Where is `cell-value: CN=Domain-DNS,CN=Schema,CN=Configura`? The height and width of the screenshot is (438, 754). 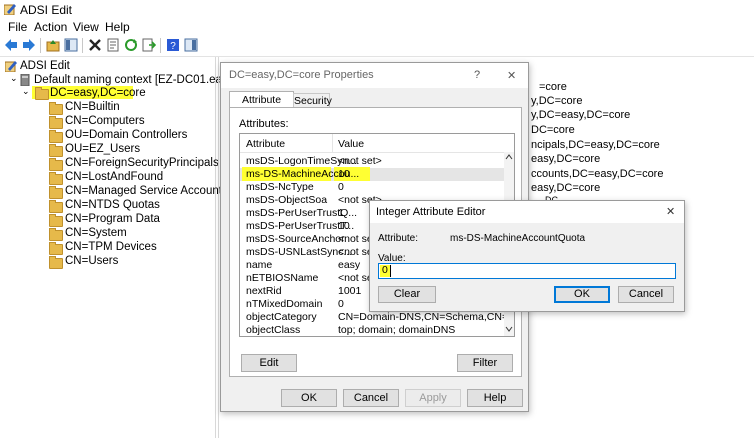
cell-value: CN=Domain-DNS,CN=Schema,CN=Configura is located at coordinates (421, 317).